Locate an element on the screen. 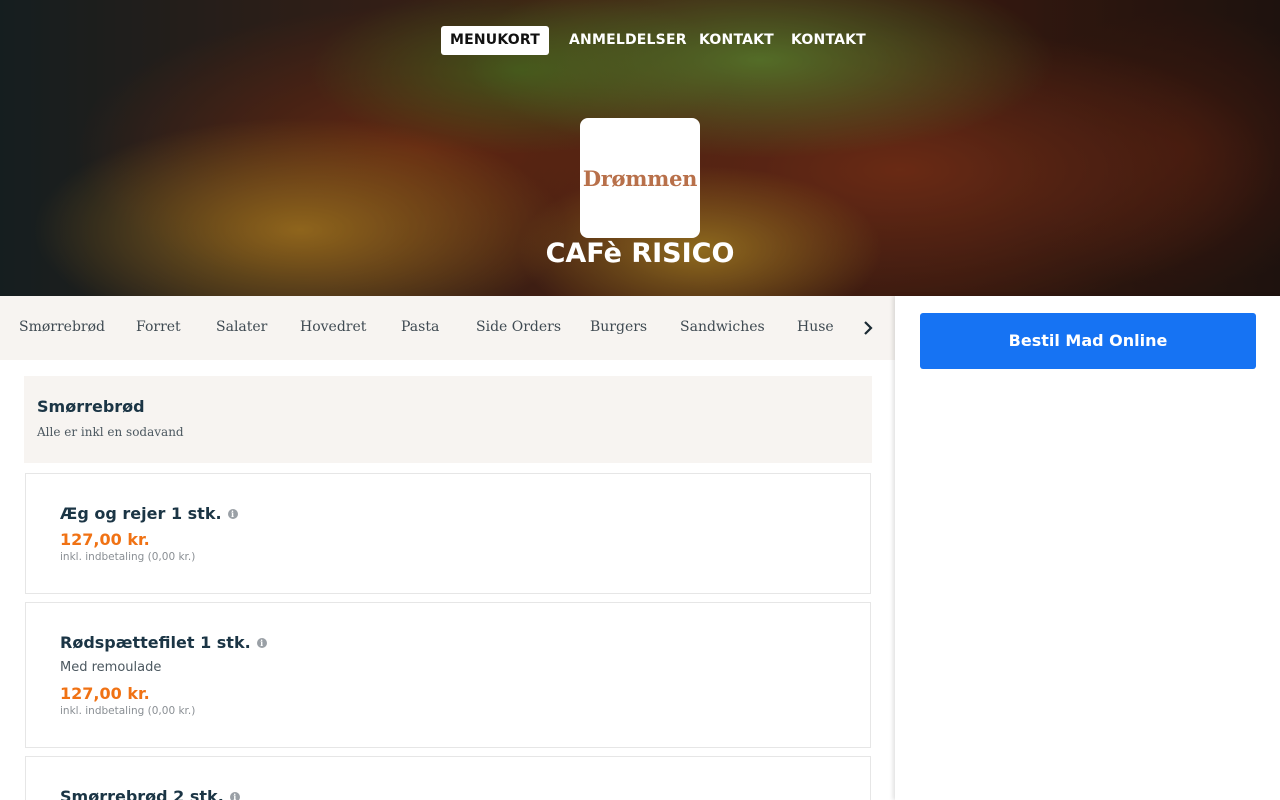  category-hovedret: Hovedret is located at coordinates (333, 328).